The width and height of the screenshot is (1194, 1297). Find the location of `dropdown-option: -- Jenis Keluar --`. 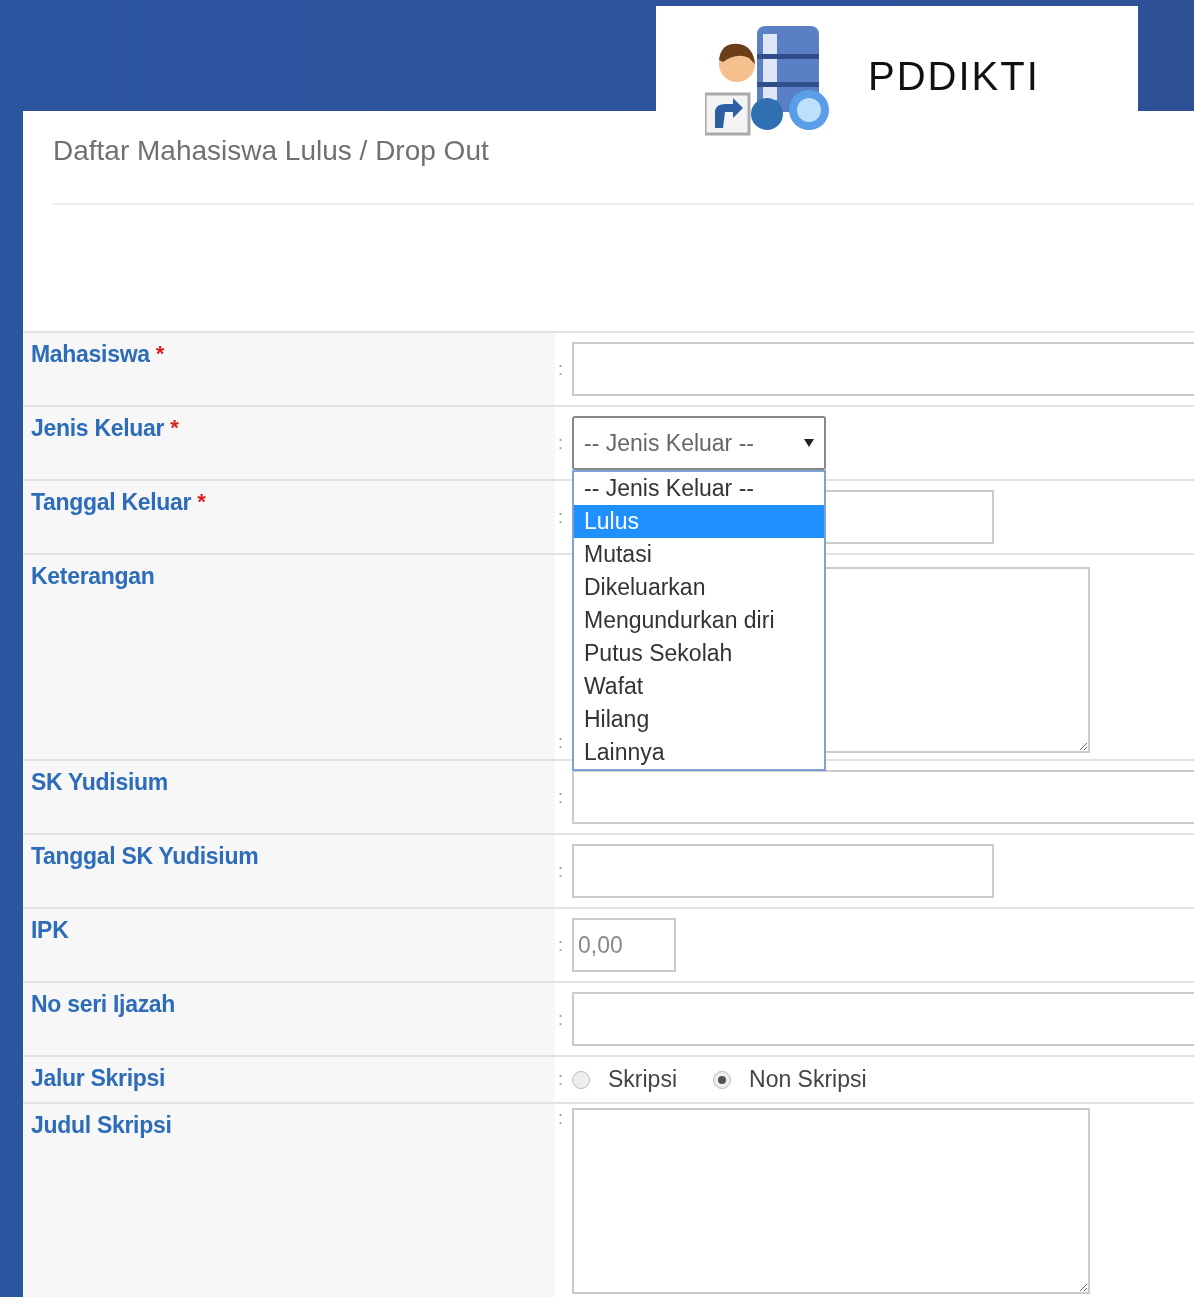

dropdown-option: -- Jenis Keluar -- is located at coordinates (699, 488).